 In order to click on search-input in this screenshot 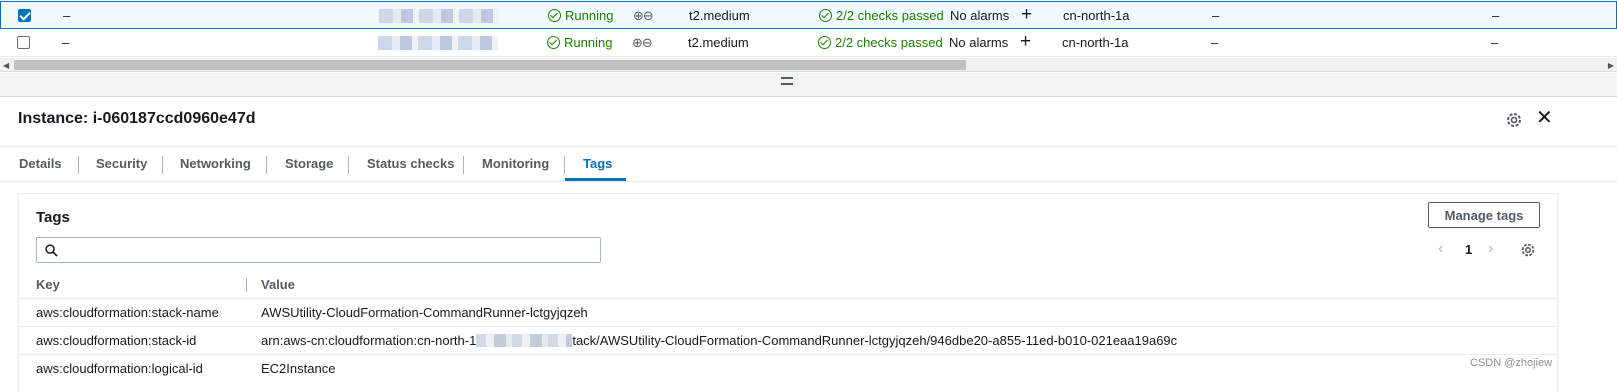, I will do `click(330, 250)`.